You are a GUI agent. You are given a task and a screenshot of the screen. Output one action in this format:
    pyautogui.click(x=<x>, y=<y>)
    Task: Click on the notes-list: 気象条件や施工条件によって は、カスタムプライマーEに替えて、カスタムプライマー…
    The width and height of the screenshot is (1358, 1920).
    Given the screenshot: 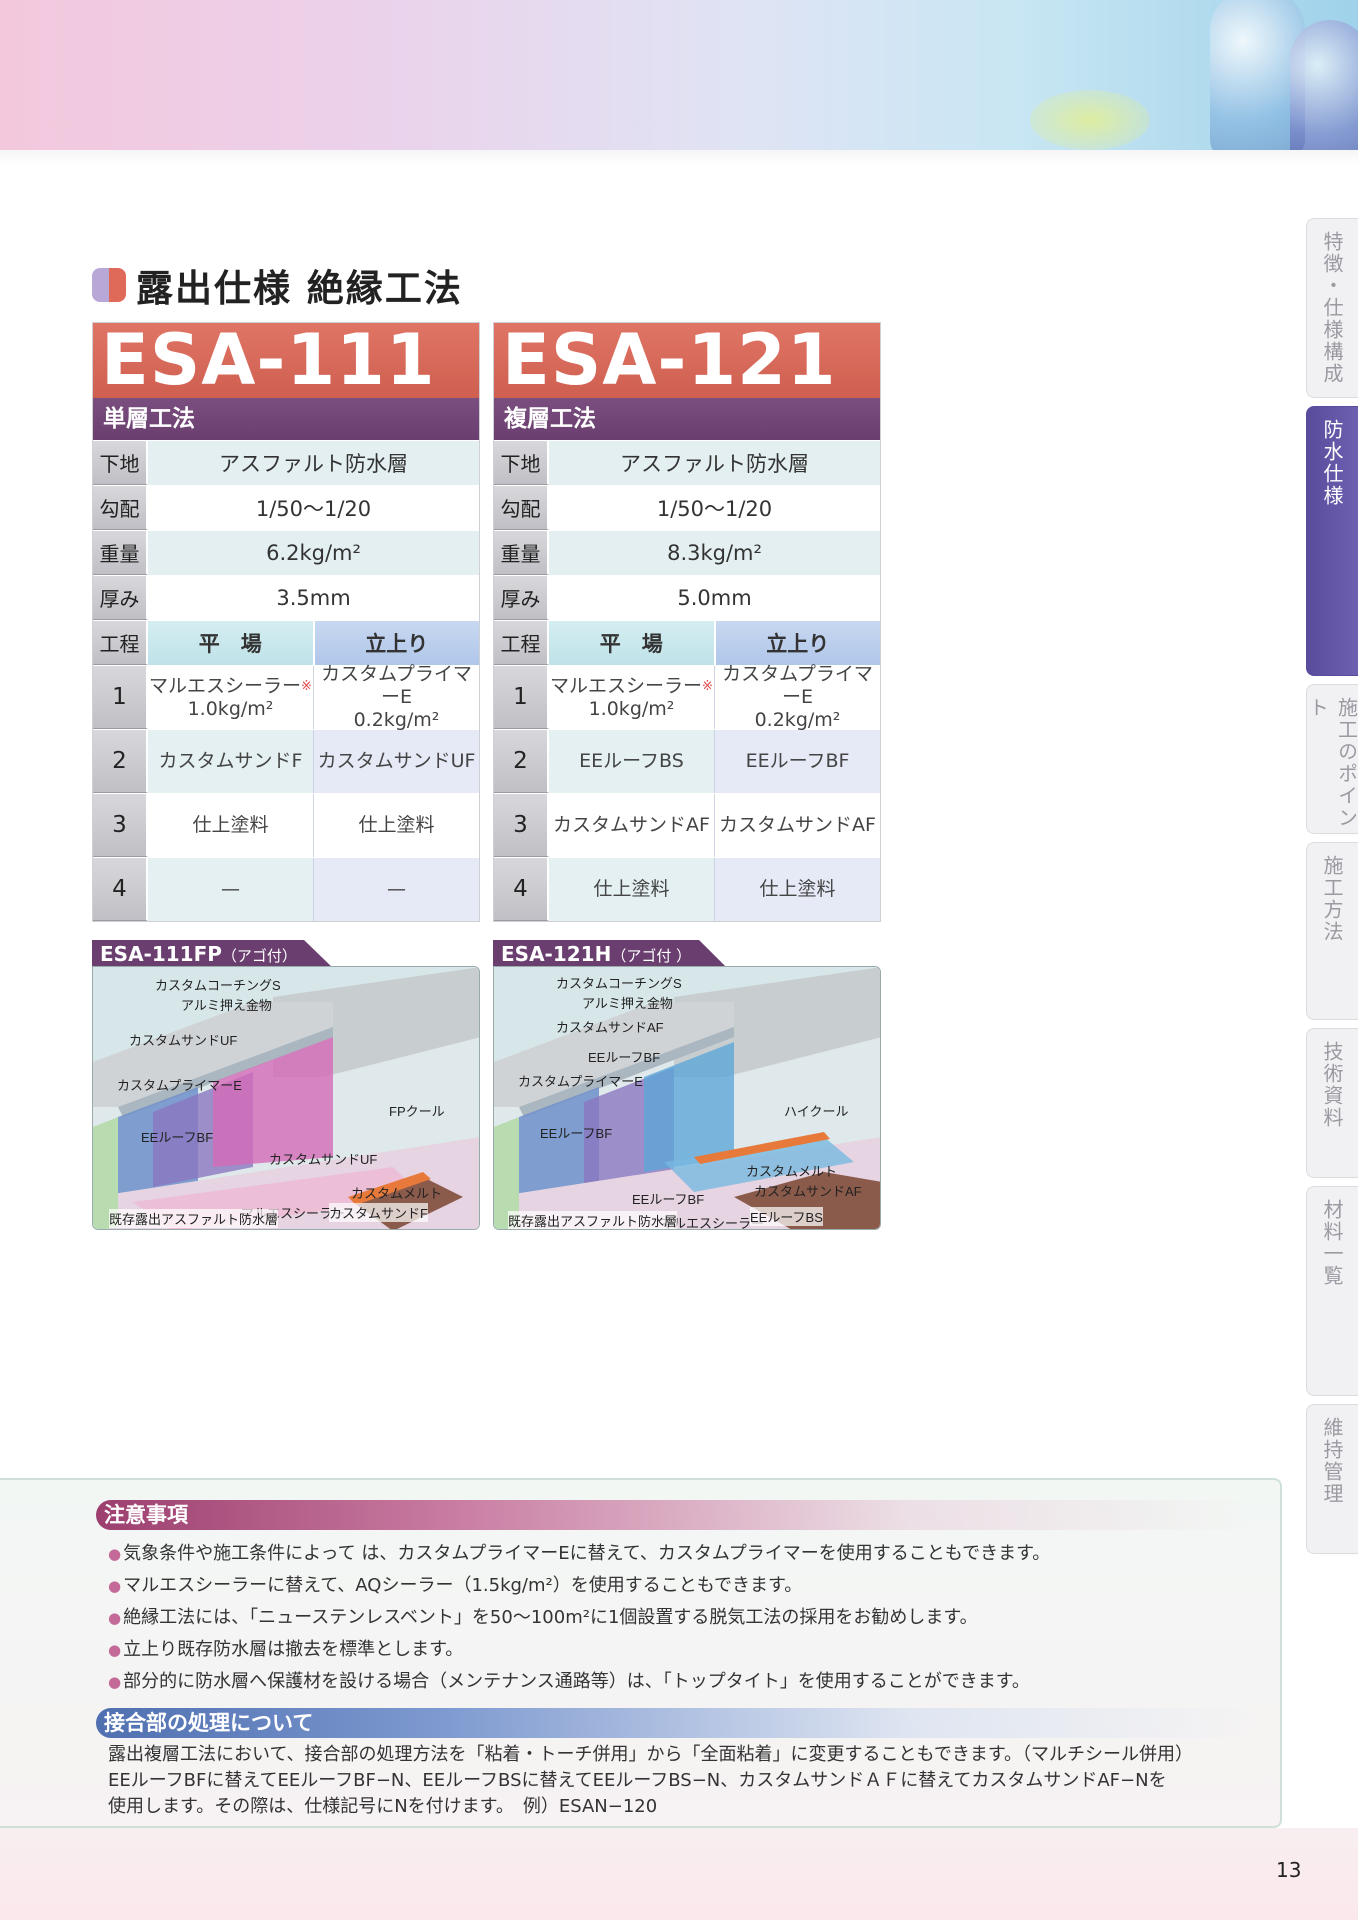 What is the action you would take?
    pyautogui.click(x=579, y=1618)
    